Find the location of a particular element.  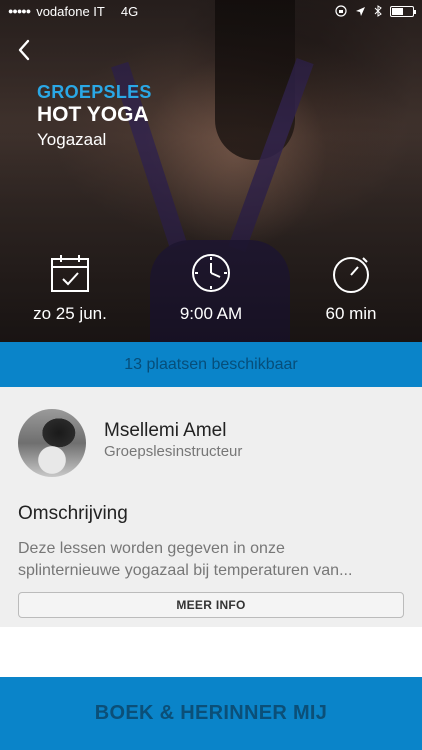

battery-icon is located at coordinates (403, 11).